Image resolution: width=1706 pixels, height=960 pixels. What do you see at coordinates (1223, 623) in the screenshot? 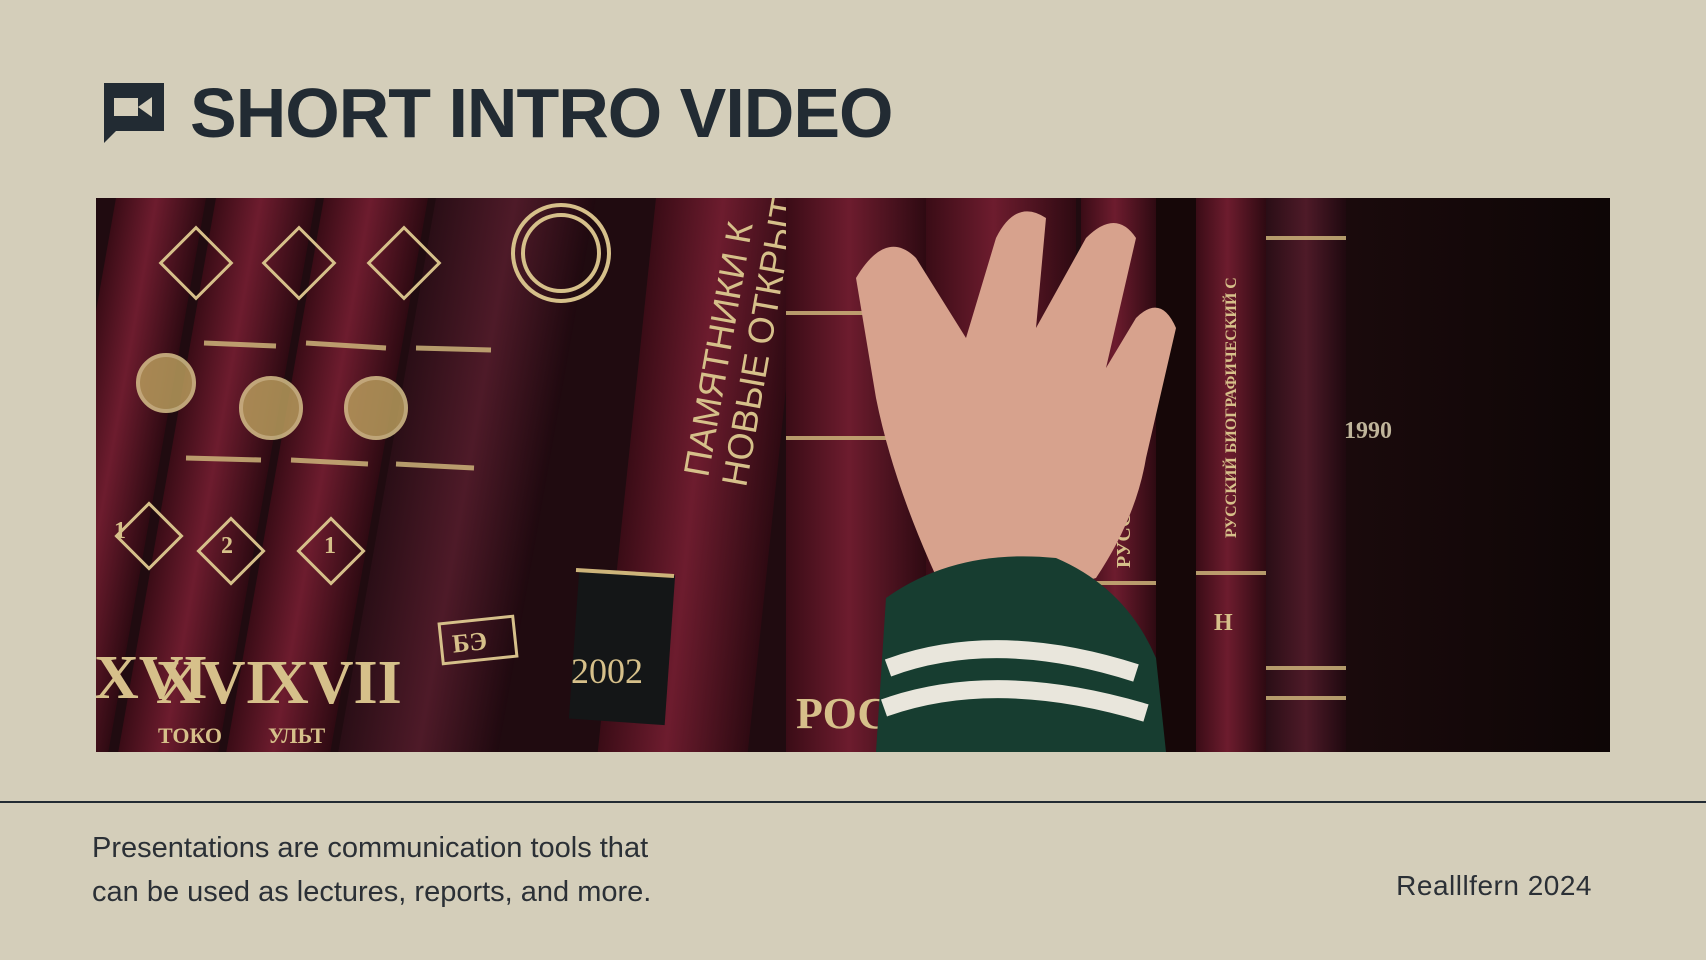
I see `spine-letter: Н` at bounding box center [1223, 623].